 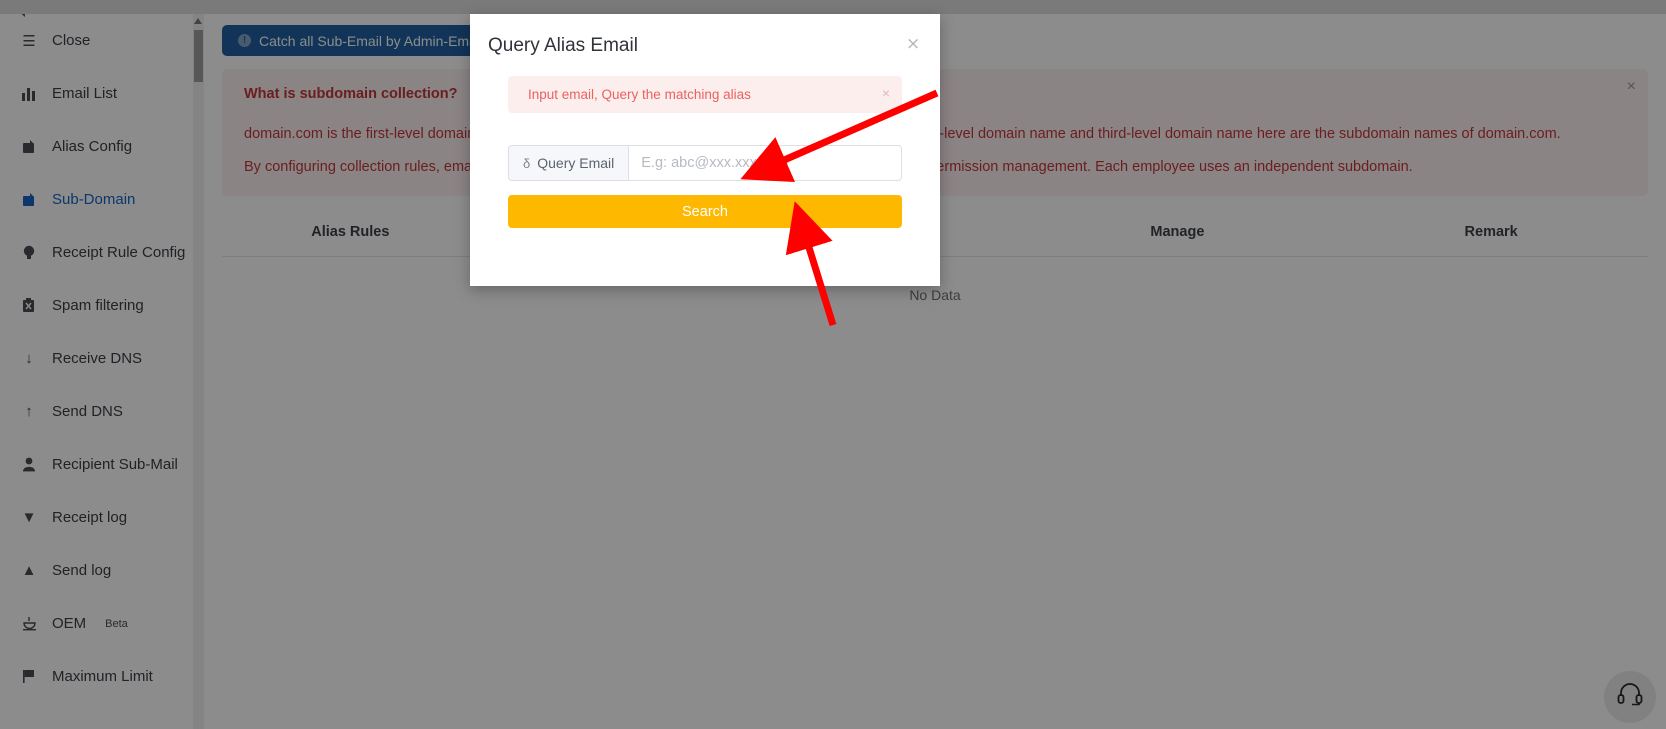 I want to click on modal-alert: Input email, Query the matching alias ×, so click(x=705, y=94).